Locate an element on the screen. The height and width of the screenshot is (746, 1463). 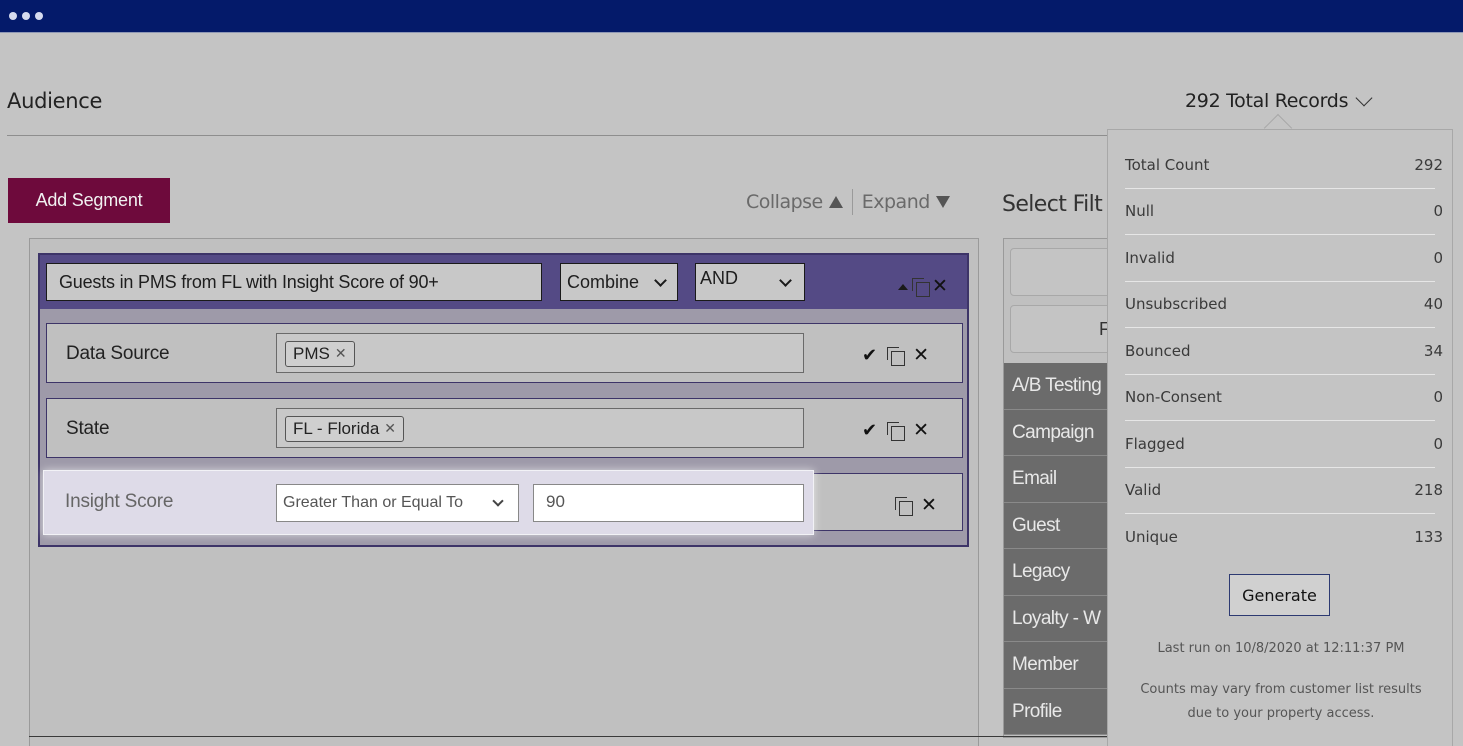
count-row: Flagged 0 is located at coordinates (1284, 444).